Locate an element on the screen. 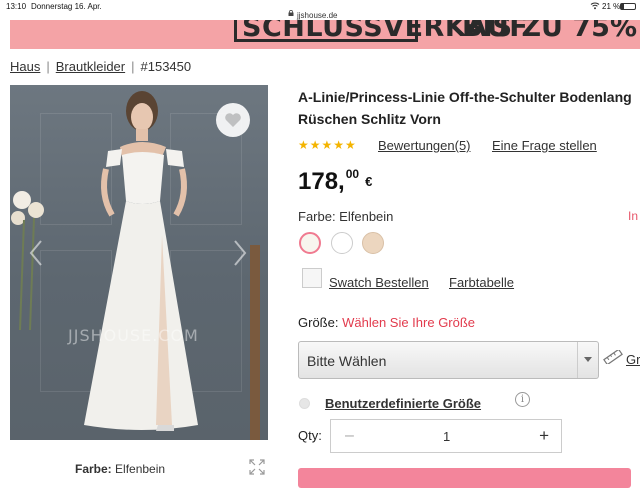  swatch-sample-icon is located at coordinates (312, 278).